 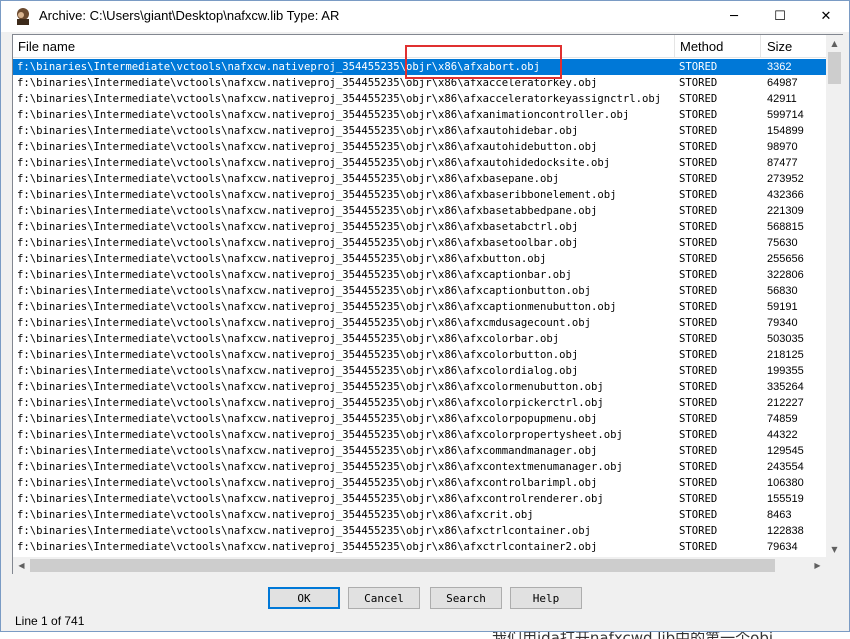 What do you see at coordinates (785, 227) in the screenshot?
I see `cell-size: 568815` at bounding box center [785, 227].